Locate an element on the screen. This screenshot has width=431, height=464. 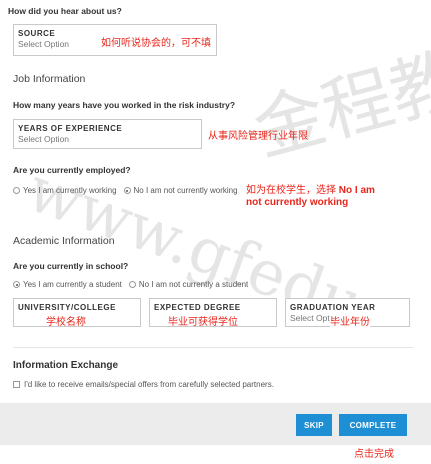
watermark-logo: 金程教育 is located at coordinates (338, 95).